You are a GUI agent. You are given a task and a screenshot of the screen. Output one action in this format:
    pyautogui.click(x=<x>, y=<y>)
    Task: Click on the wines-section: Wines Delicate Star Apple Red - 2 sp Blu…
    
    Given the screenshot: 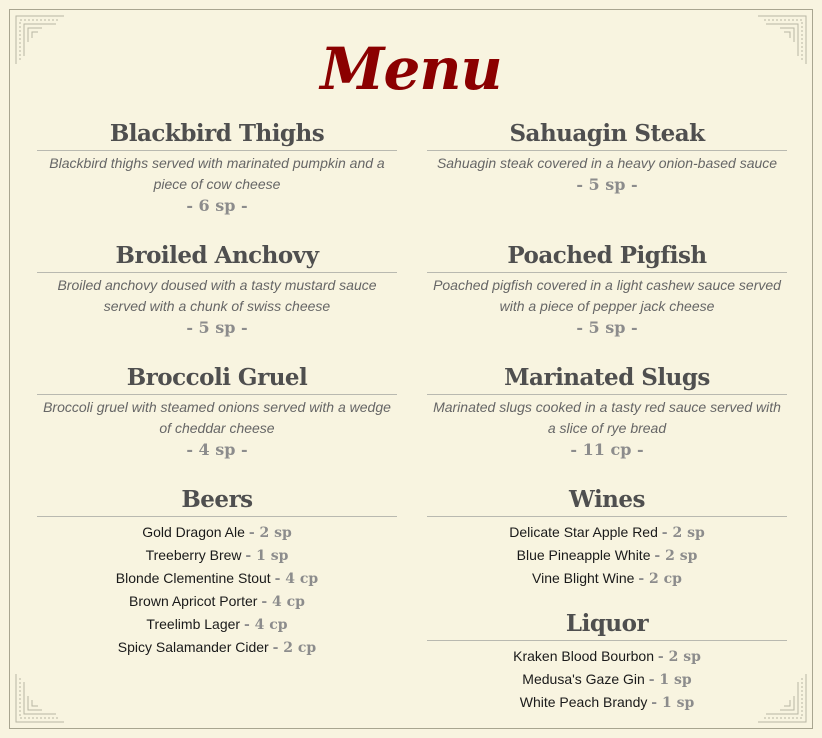 What is the action you would take?
    pyautogui.click(x=607, y=537)
    